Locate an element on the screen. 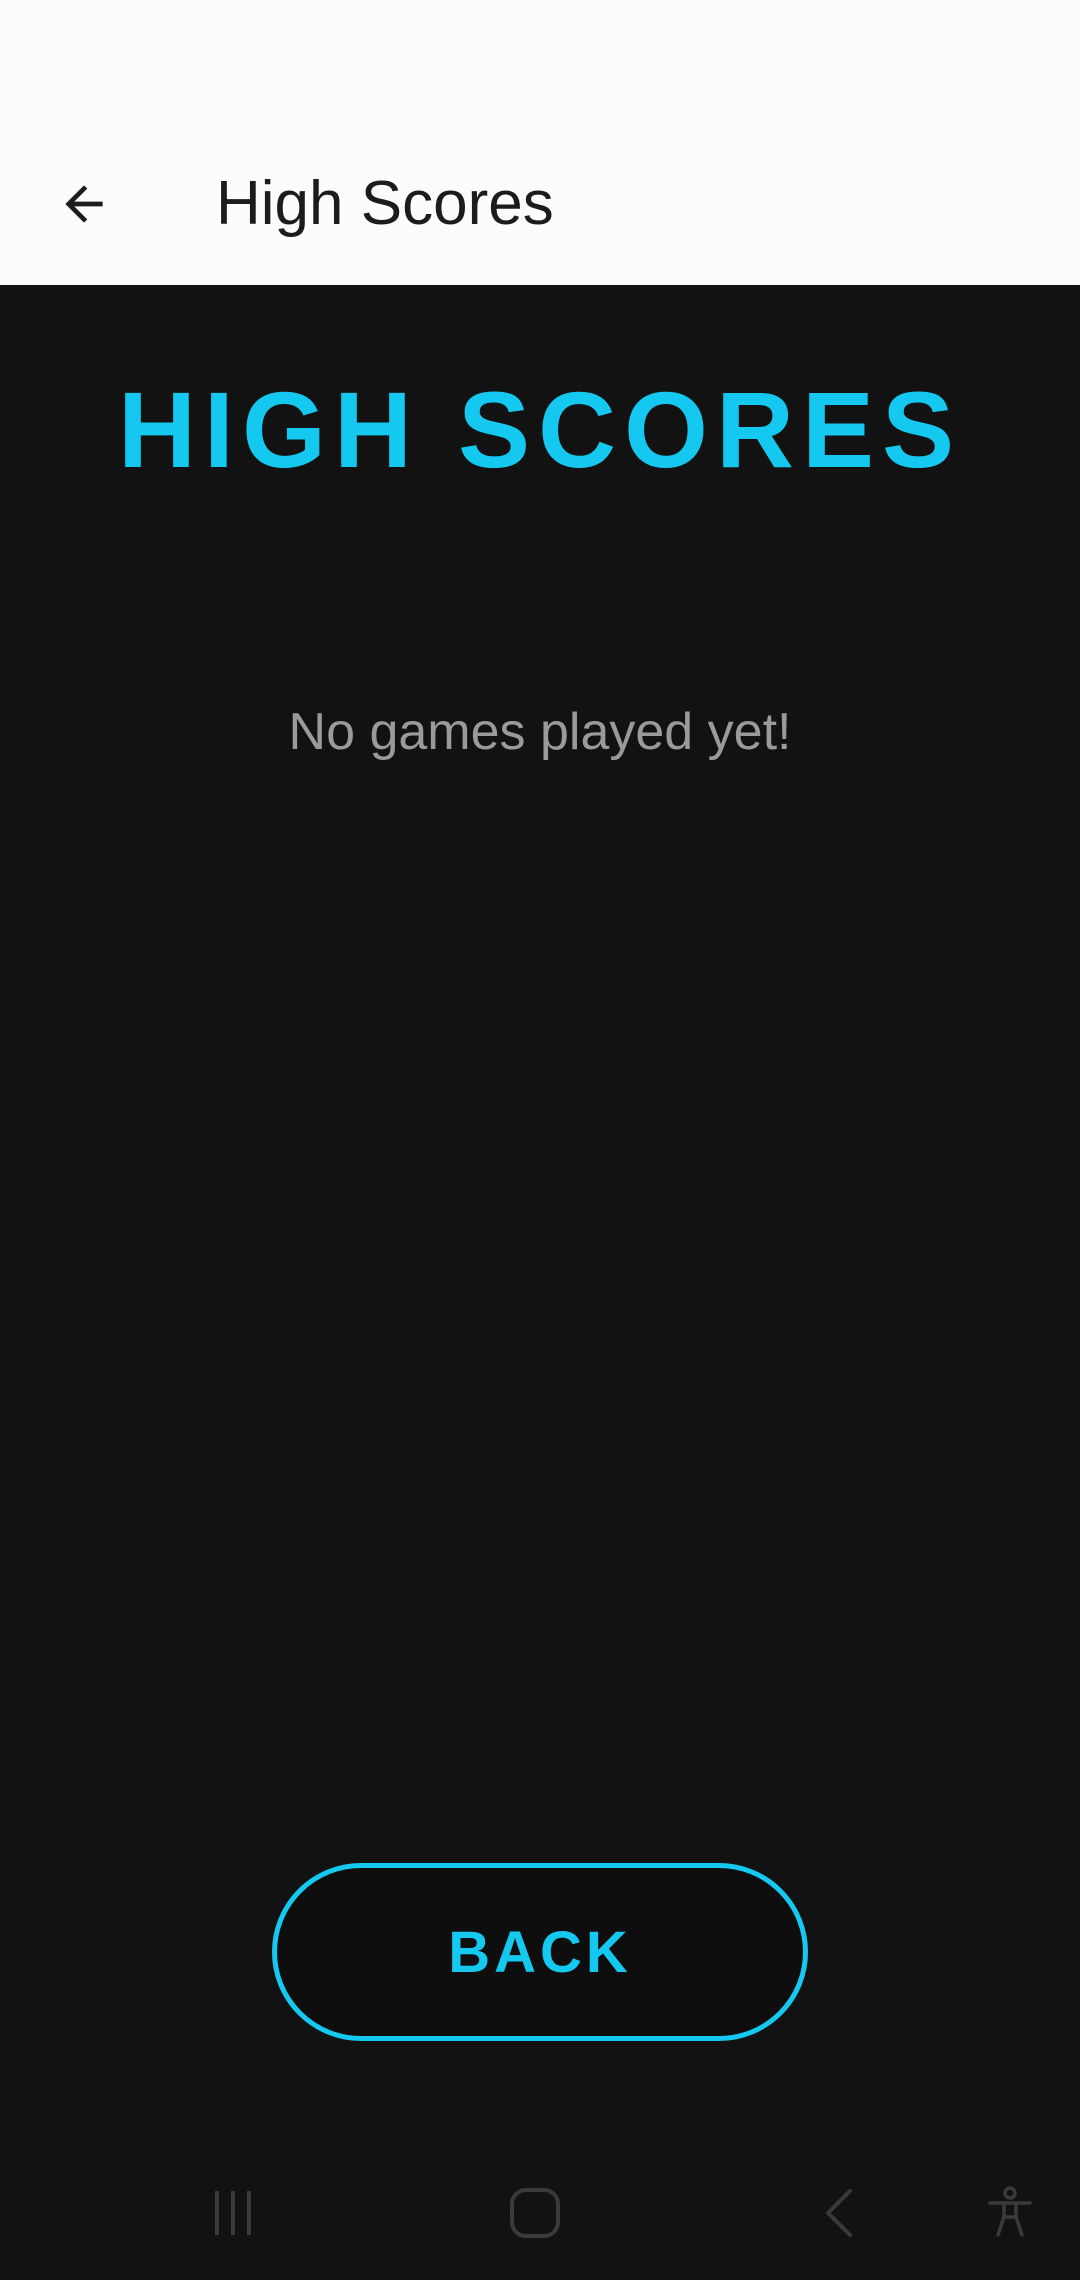  app-bar: High Scores is located at coordinates (540, 217).